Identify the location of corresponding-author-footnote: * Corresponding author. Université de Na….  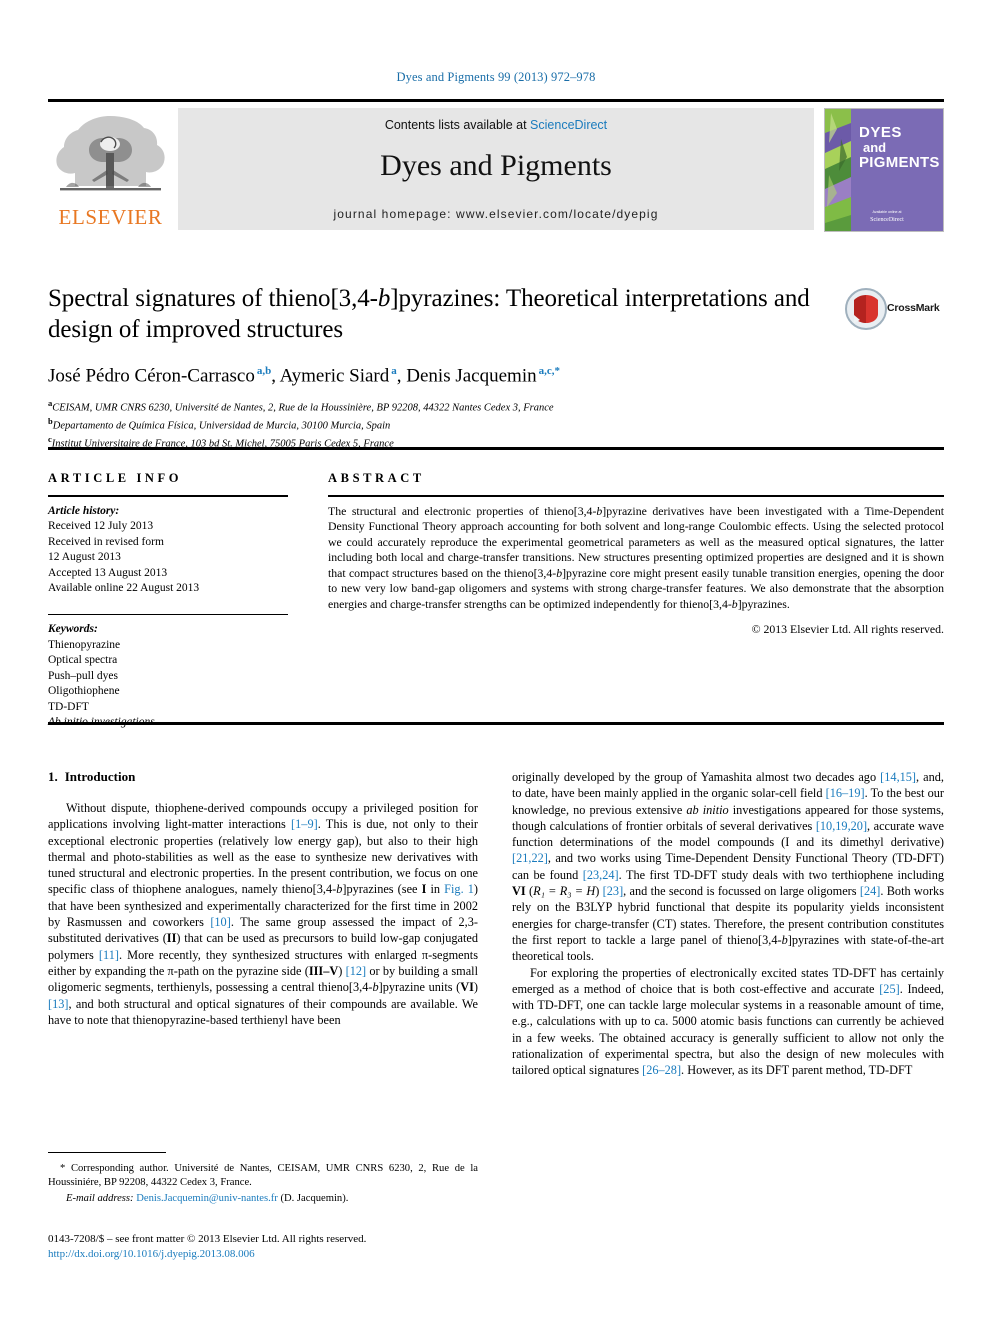
(263, 1178).